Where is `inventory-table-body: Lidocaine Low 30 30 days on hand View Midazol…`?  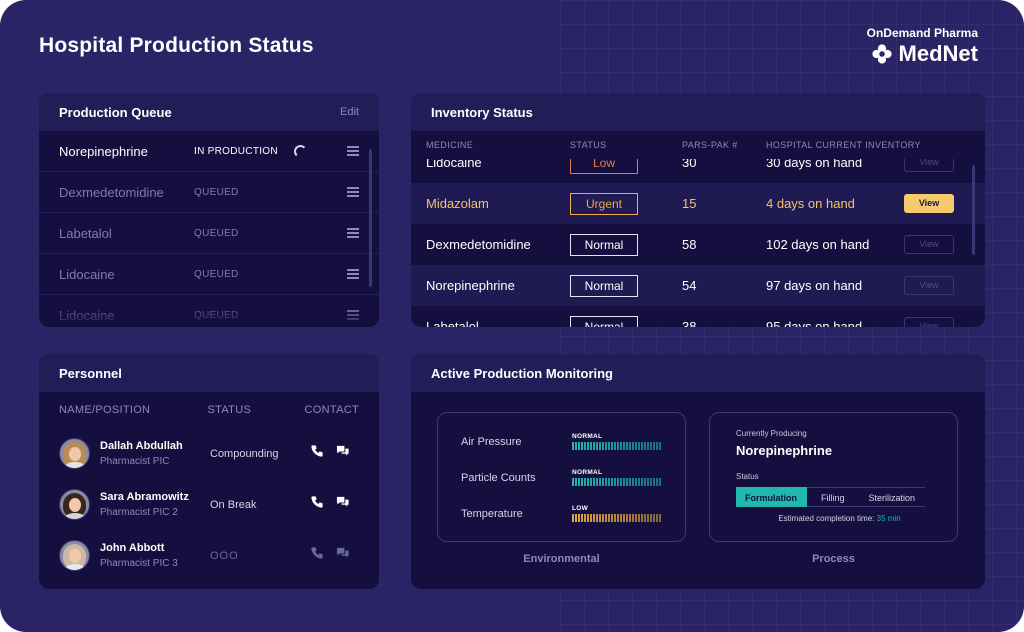 inventory-table-body: Lidocaine Low 30 30 days on hand View Midazol… is located at coordinates (698, 243).